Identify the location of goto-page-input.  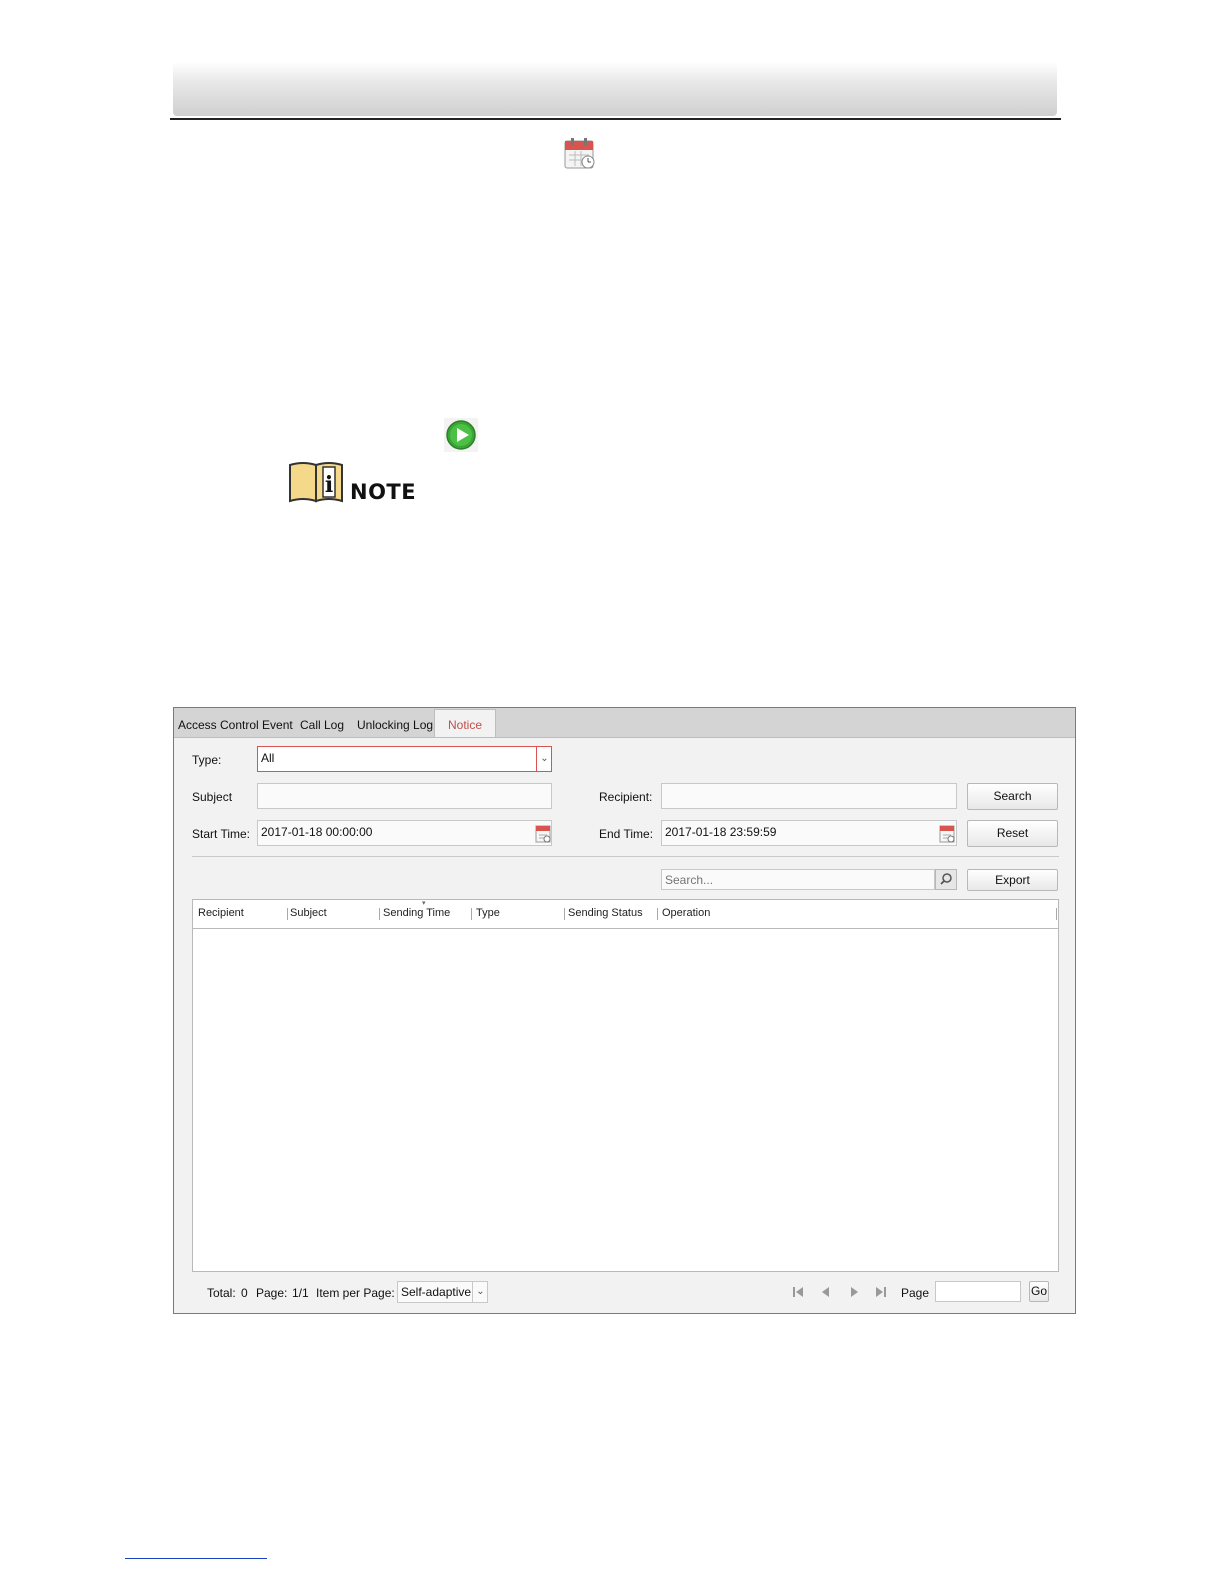
(978, 1291).